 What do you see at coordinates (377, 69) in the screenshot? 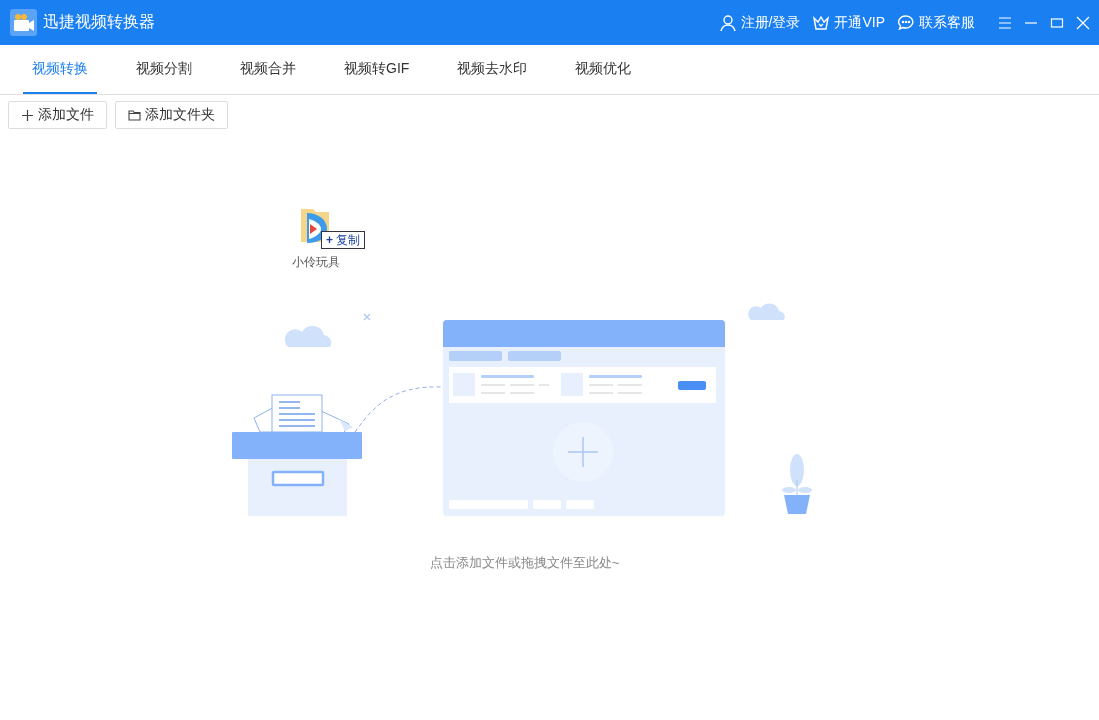
I see `tab: 视频转GIF` at bounding box center [377, 69].